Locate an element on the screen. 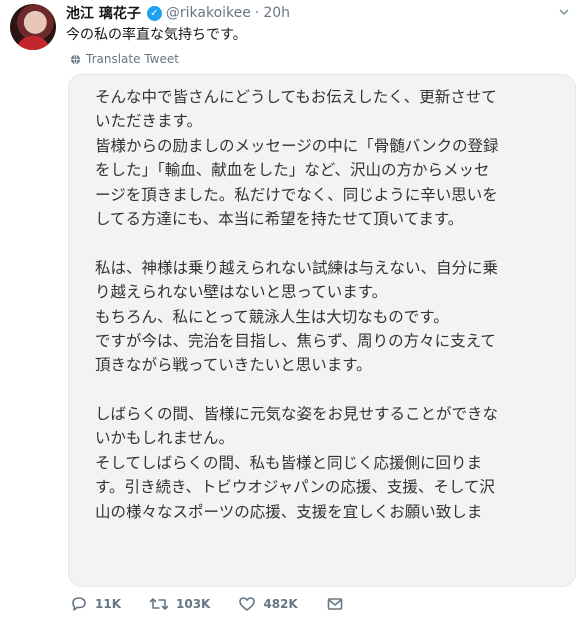 The width and height of the screenshot is (580, 621). image-text-line: をした」「輸血、献血をした」など、沢山の方からメッセ is located at coordinates (292, 170).